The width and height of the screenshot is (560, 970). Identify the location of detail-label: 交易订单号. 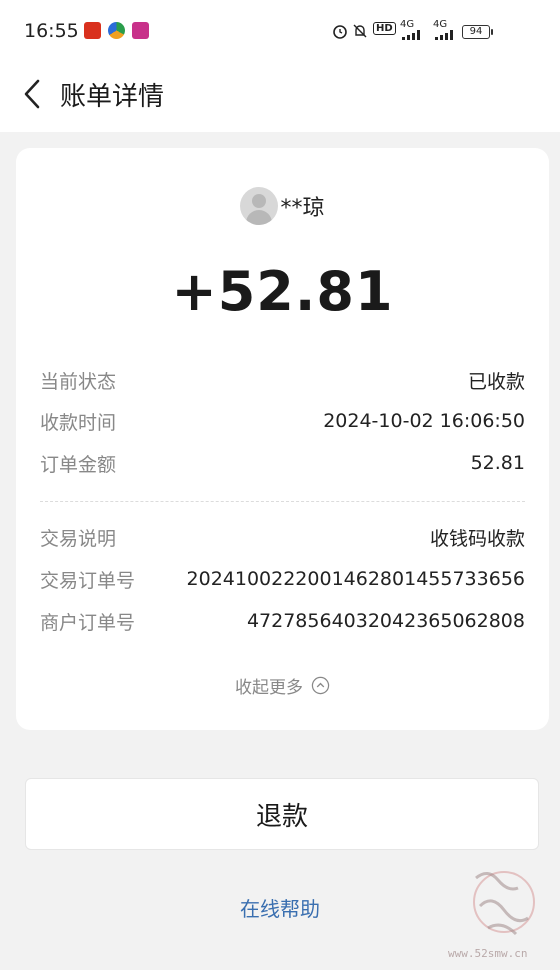
(88, 580).